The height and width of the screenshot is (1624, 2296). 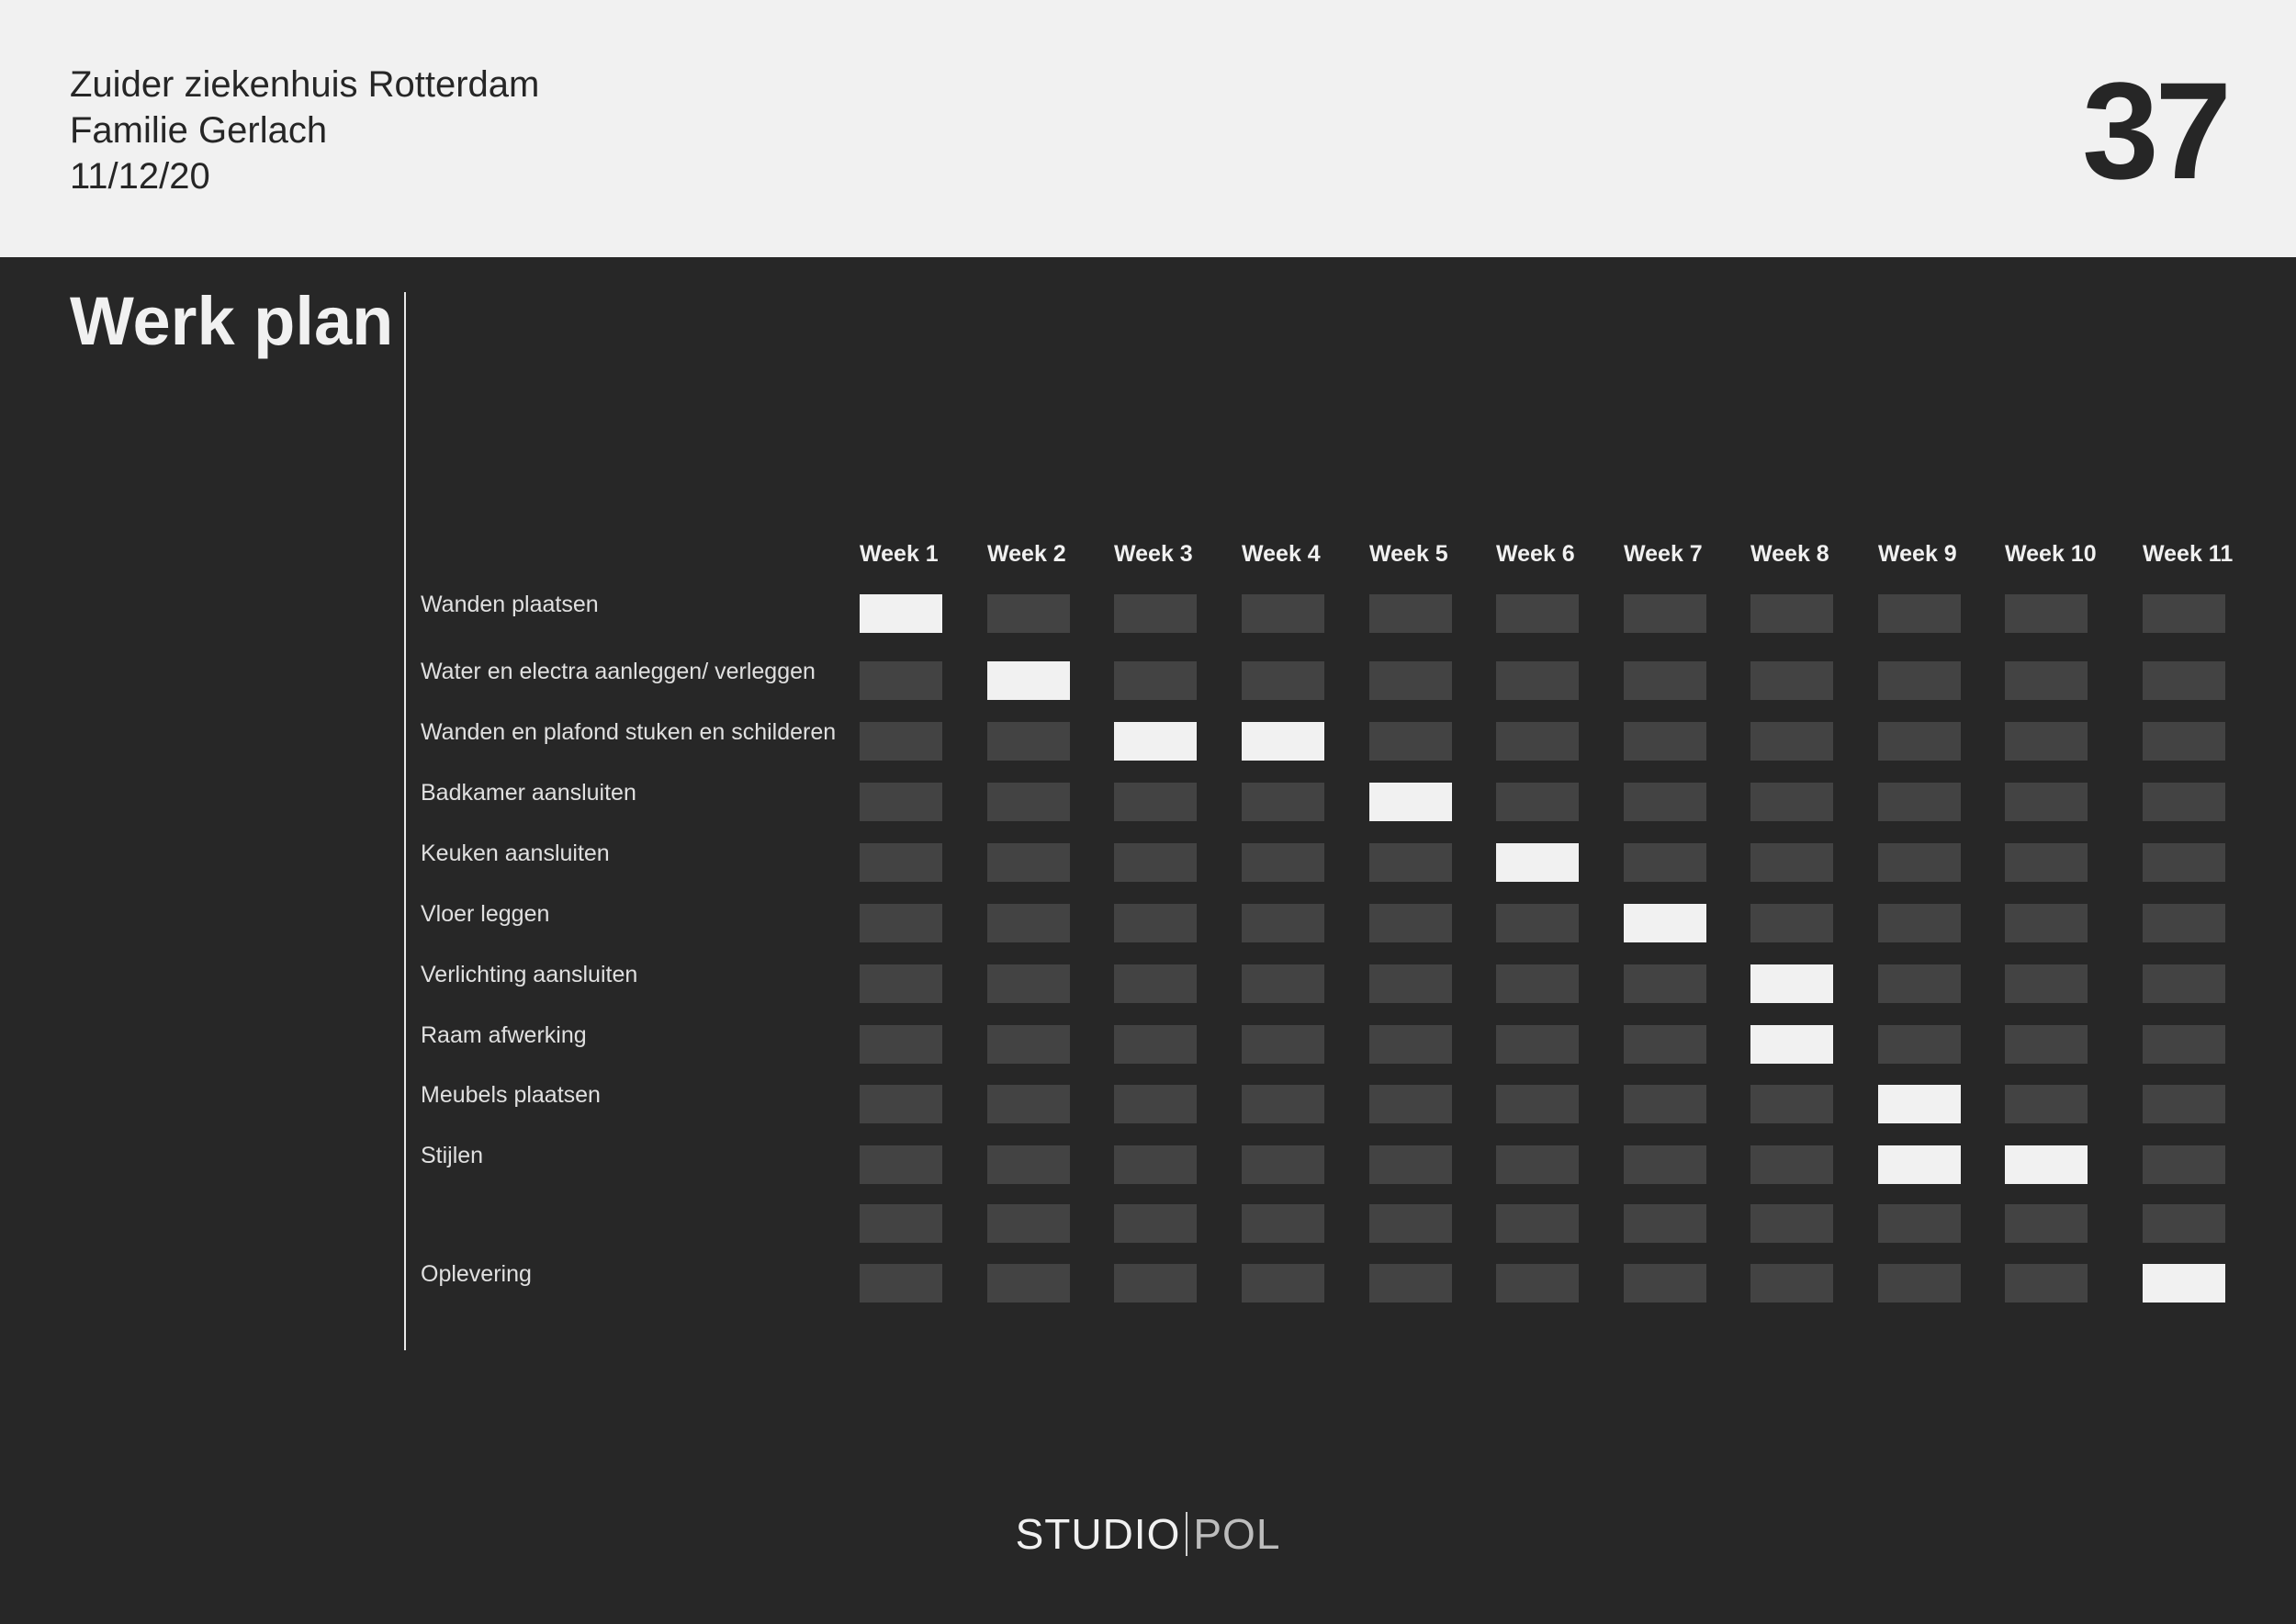 I want to click on task-label: Water en electra aanleggen/ verleggen, so click(x=618, y=671).